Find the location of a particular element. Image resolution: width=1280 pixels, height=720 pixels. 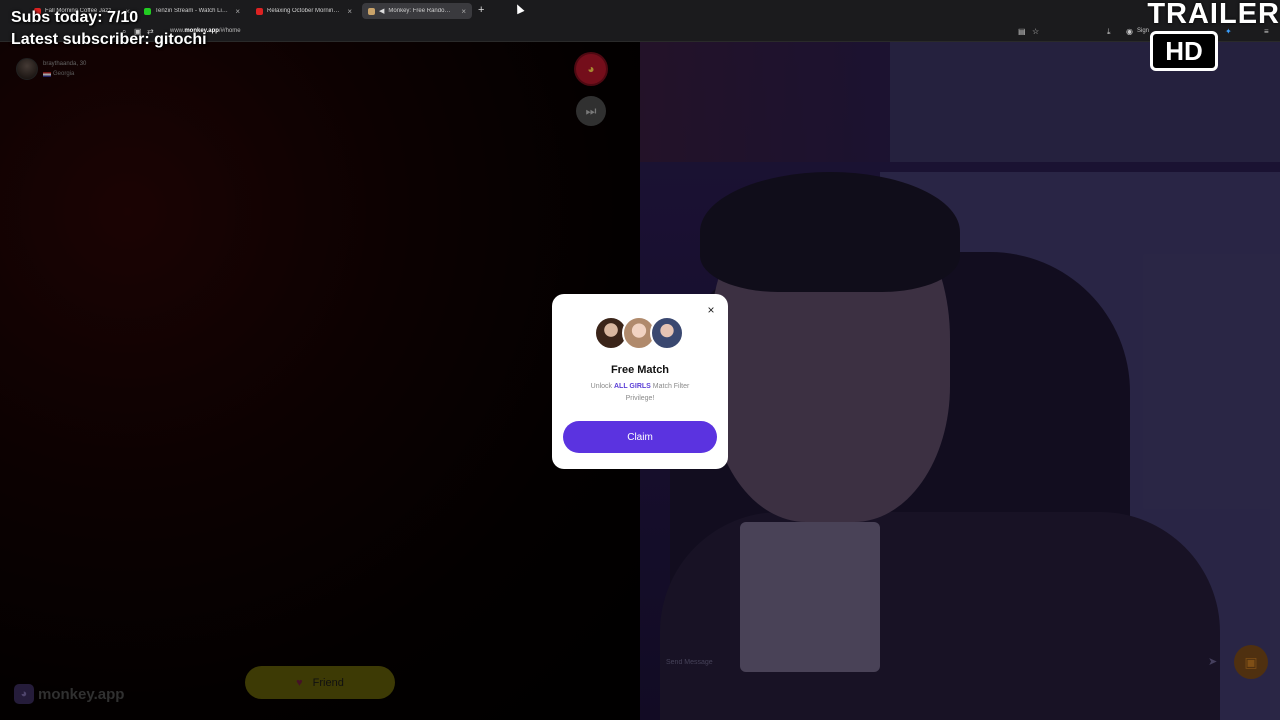

tab-monkey-app: ◀ Monkey: Free Random Vid- × is located at coordinates (417, 11).